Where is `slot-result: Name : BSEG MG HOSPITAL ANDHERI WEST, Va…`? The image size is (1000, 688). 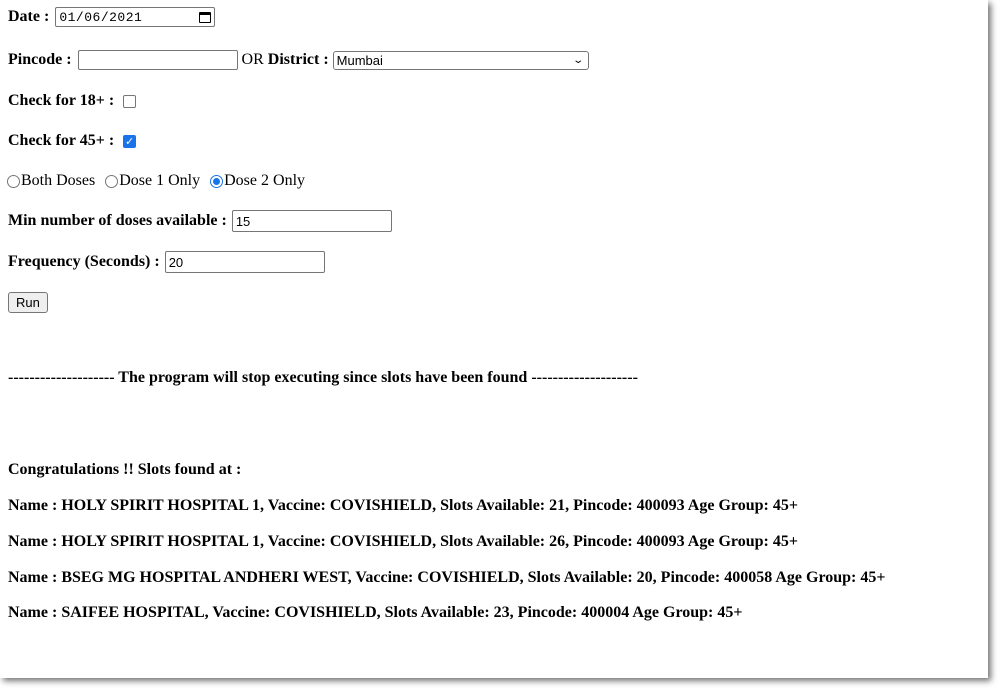
slot-result: Name : BSEG MG HOSPITAL ANDHERI WEST, Va… is located at coordinates (447, 577).